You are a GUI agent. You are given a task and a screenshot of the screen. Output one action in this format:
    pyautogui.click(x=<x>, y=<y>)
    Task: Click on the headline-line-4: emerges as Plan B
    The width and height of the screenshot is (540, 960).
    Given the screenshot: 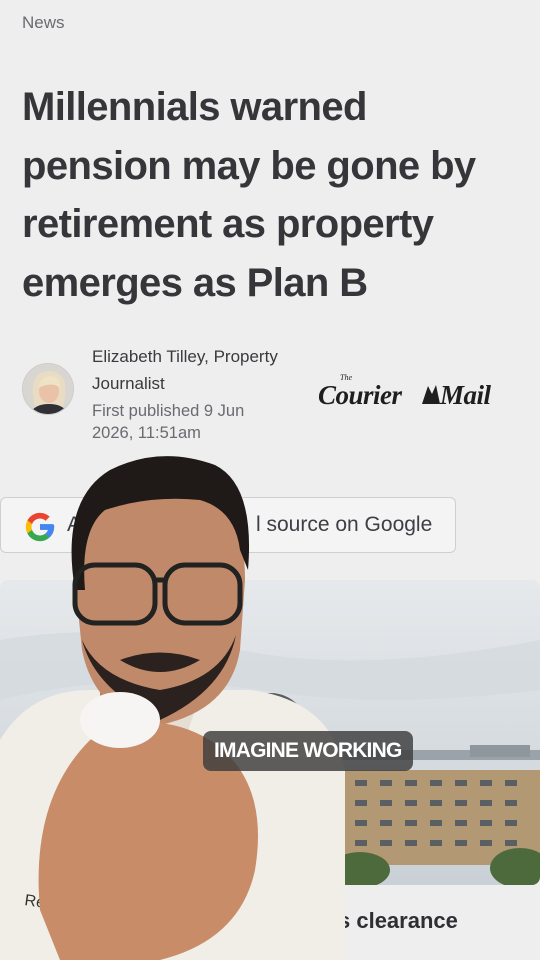 What is the action you would take?
    pyautogui.click(x=195, y=282)
    